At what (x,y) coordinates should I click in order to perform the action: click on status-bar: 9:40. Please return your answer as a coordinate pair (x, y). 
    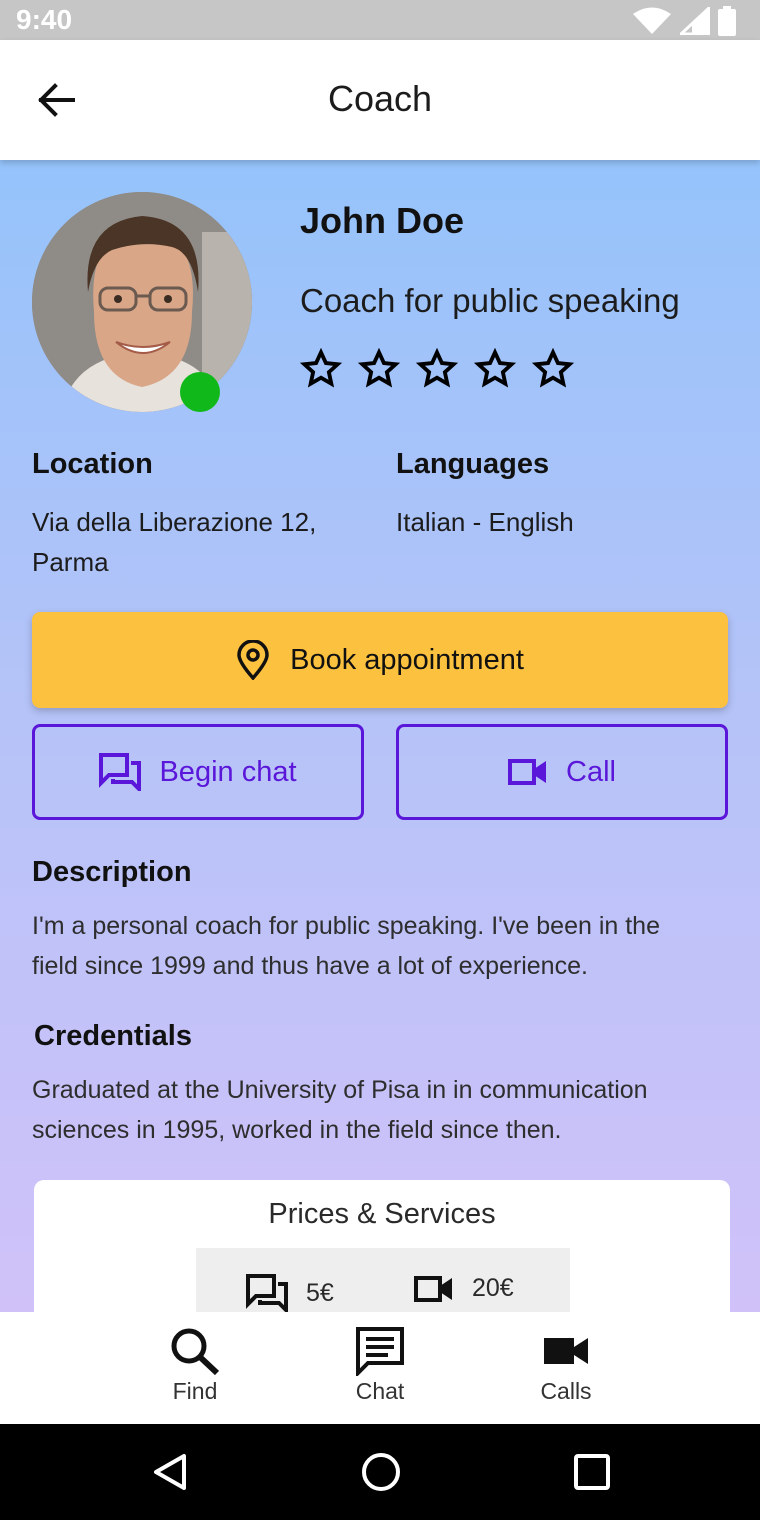
    Looking at the image, I should click on (380, 20).